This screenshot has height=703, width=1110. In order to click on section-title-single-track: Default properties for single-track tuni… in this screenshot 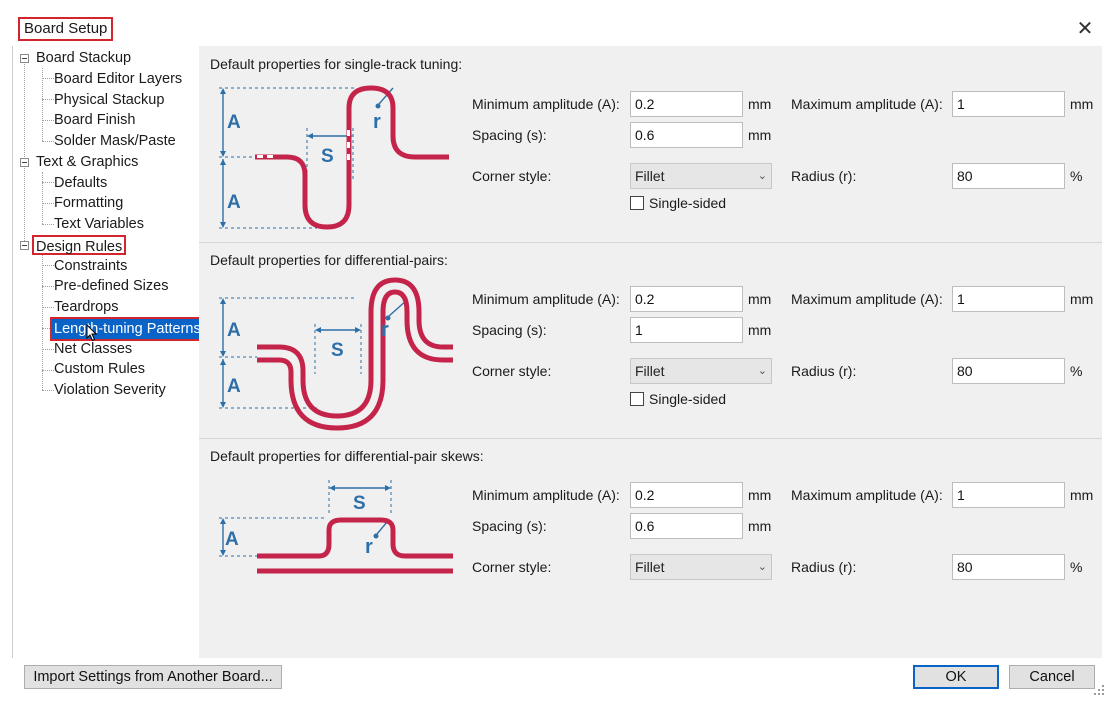, I will do `click(336, 64)`.